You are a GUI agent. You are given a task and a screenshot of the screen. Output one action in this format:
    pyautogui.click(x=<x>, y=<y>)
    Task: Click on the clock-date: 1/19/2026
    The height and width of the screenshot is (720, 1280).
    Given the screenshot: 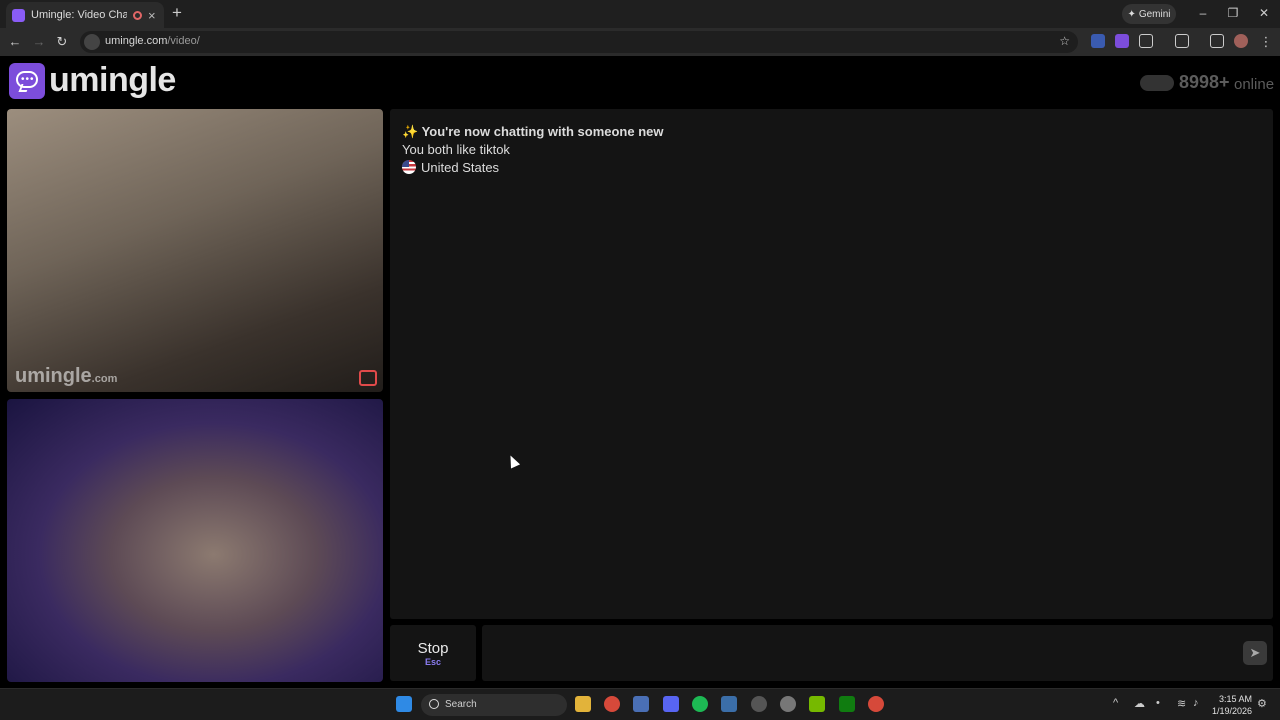 What is the action you would take?
    pyautogui.click(x=1231, y=711)
    